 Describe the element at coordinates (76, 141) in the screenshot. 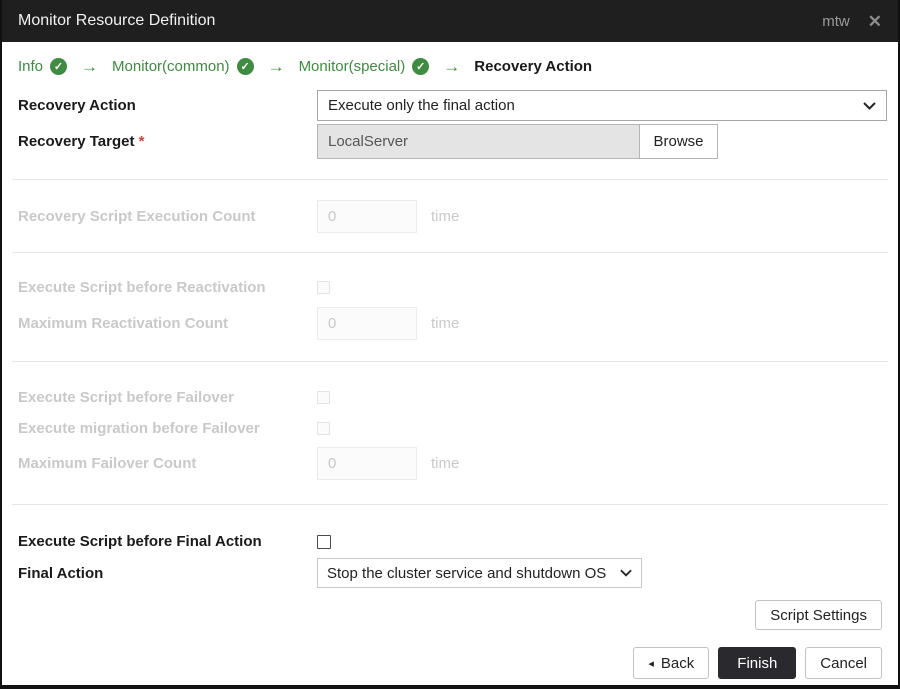

I see `recovery-target-label-text: Recovery Target` at that location.